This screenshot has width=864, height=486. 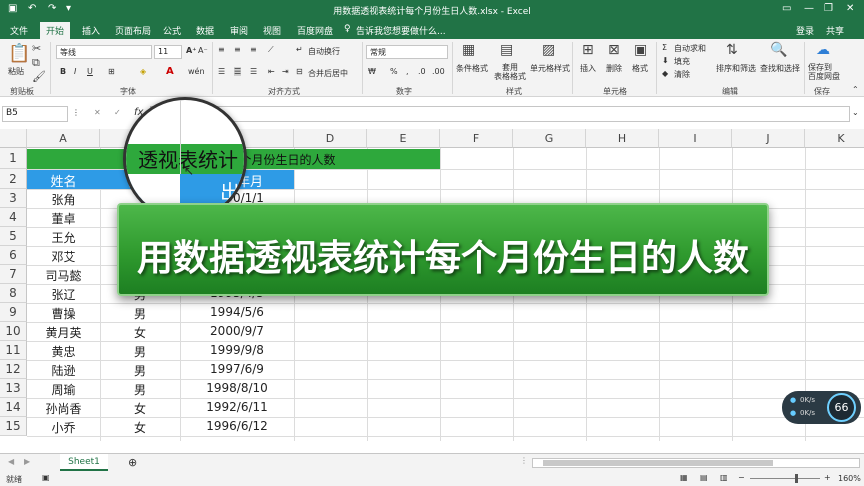 I want to click on name-cell: 张角, so click(x=63, y=199).